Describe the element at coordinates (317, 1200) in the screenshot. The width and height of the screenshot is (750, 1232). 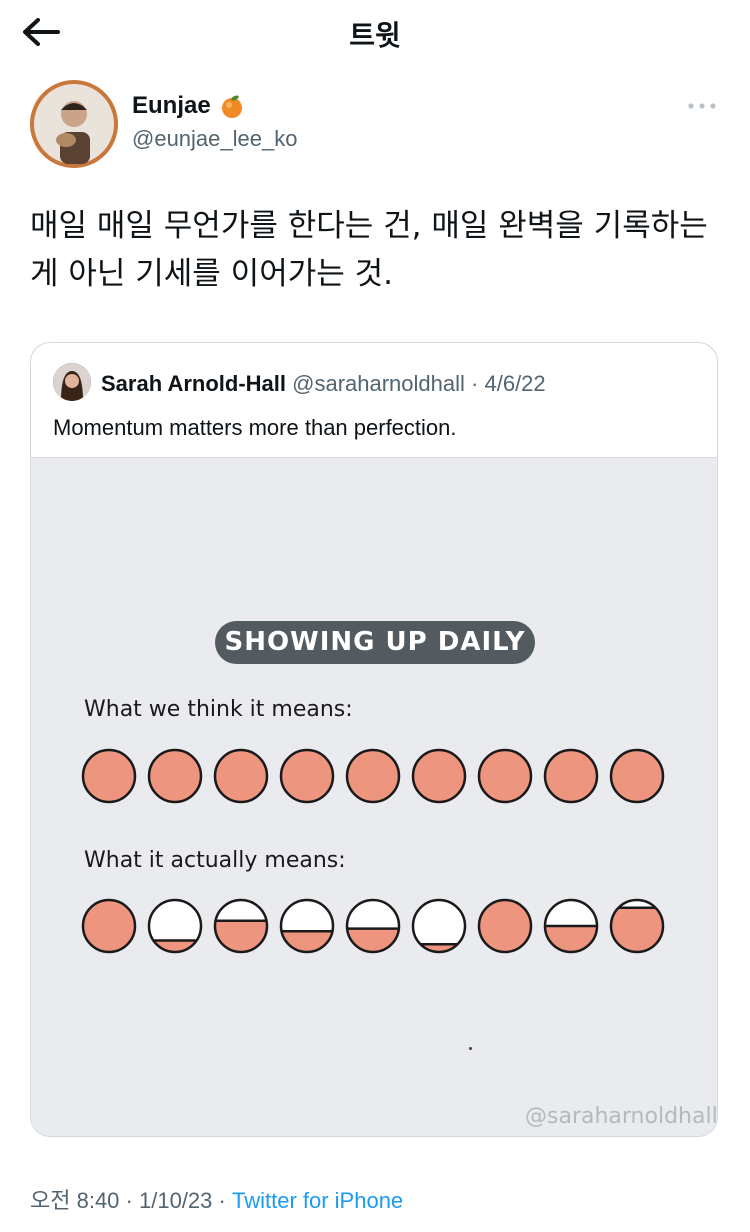
I see `source-link: Twitter for iPhone` at that location.